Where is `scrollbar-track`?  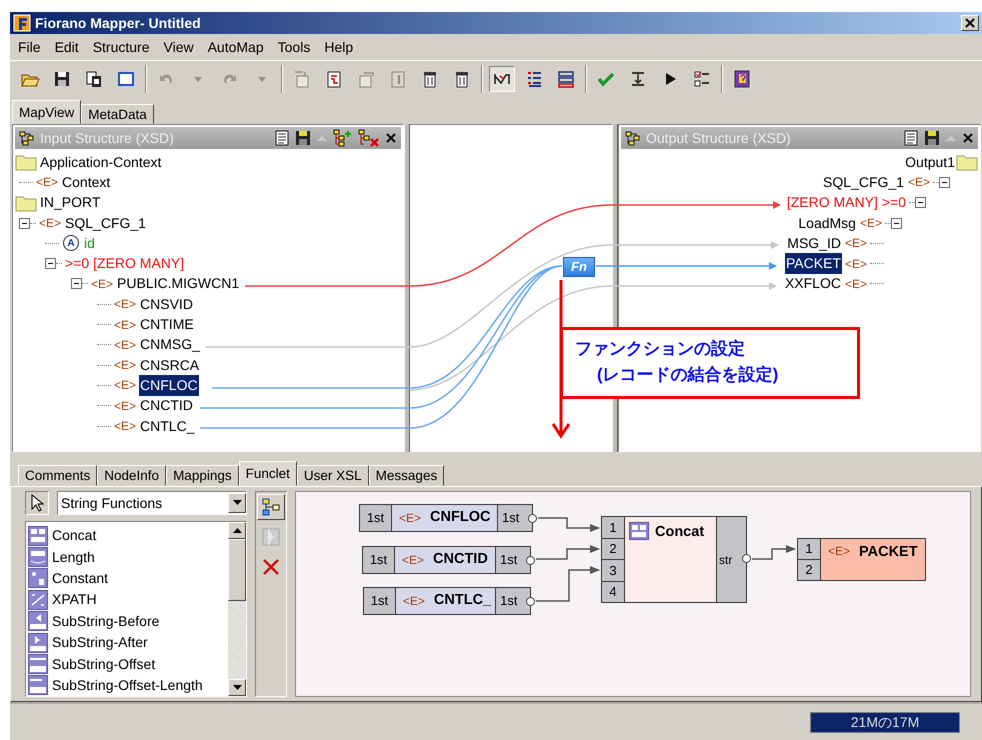
scrollbar-track is located at coordinates (237, 609).